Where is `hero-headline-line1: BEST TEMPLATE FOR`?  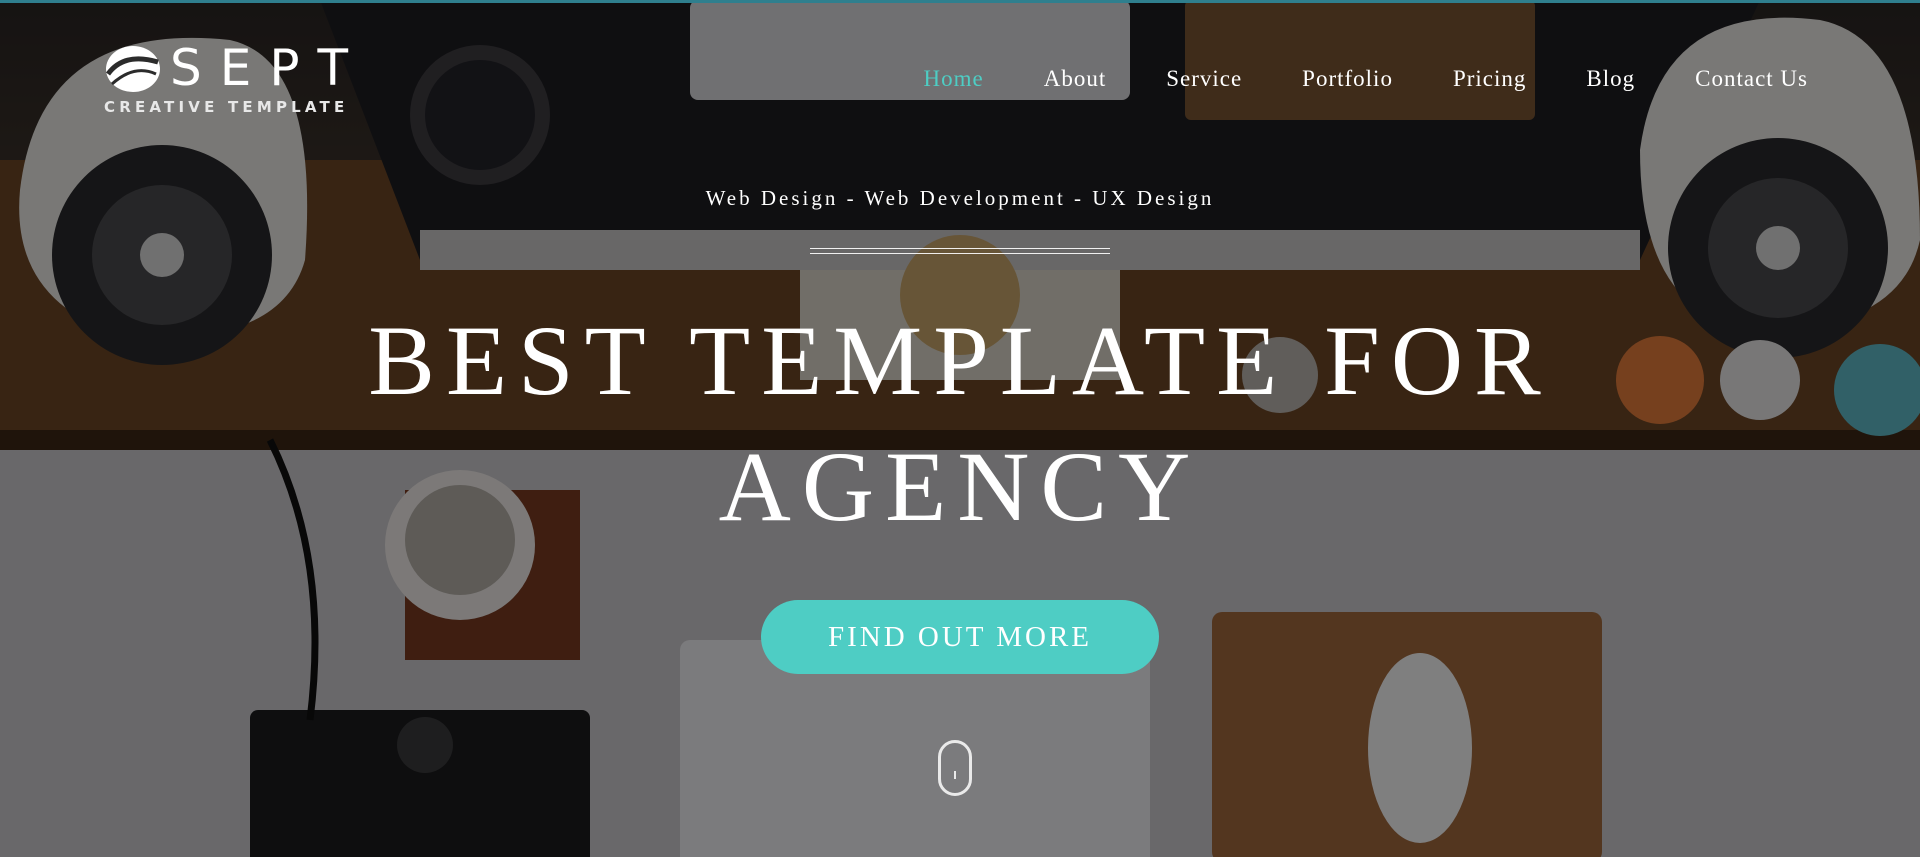
hero-headline-line1: BEST TEMPLATE FOR is located at coordinates (960, 360).